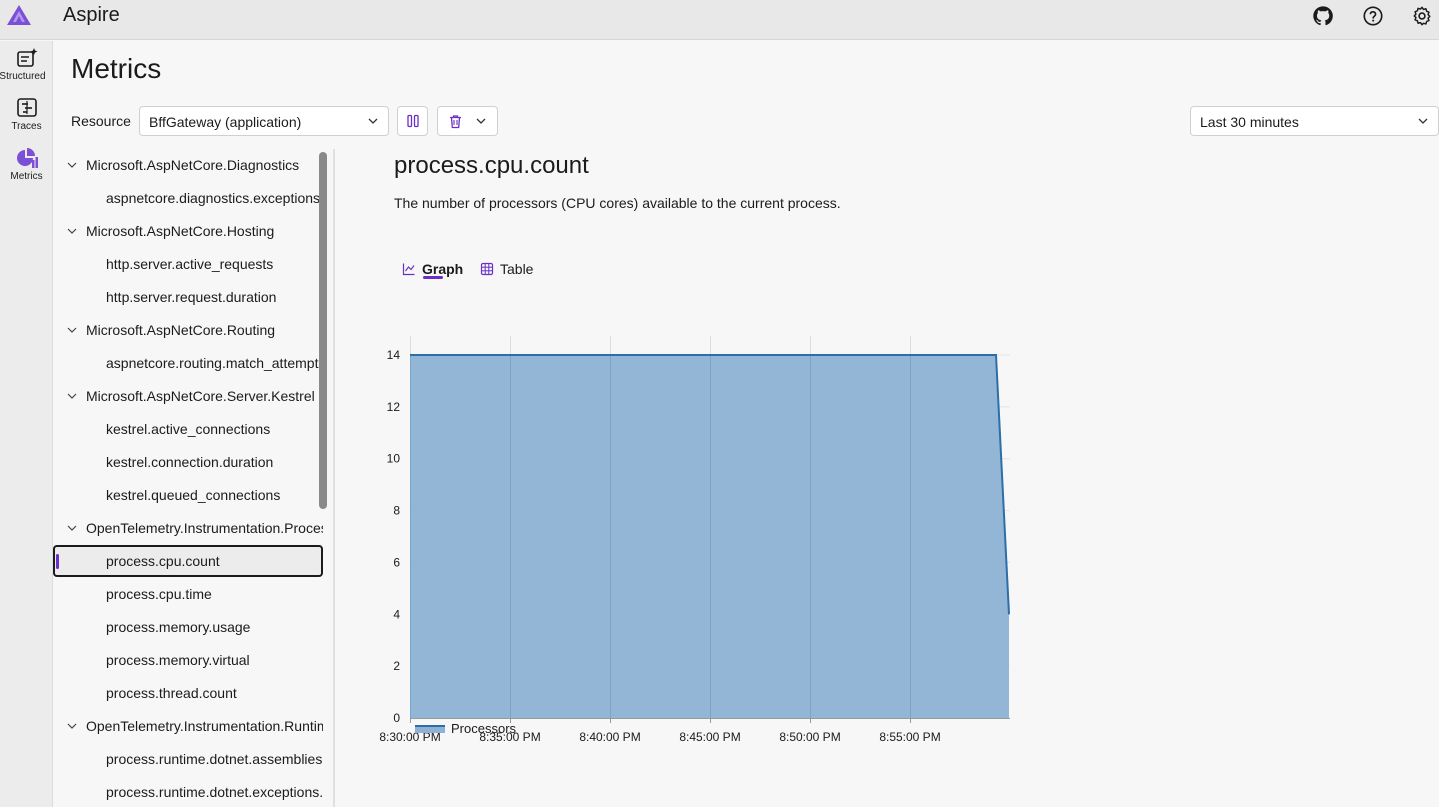 The width and height of the screenshot is (1439, 807). I want to click on legend-swatch-processors, so click(430, 728).